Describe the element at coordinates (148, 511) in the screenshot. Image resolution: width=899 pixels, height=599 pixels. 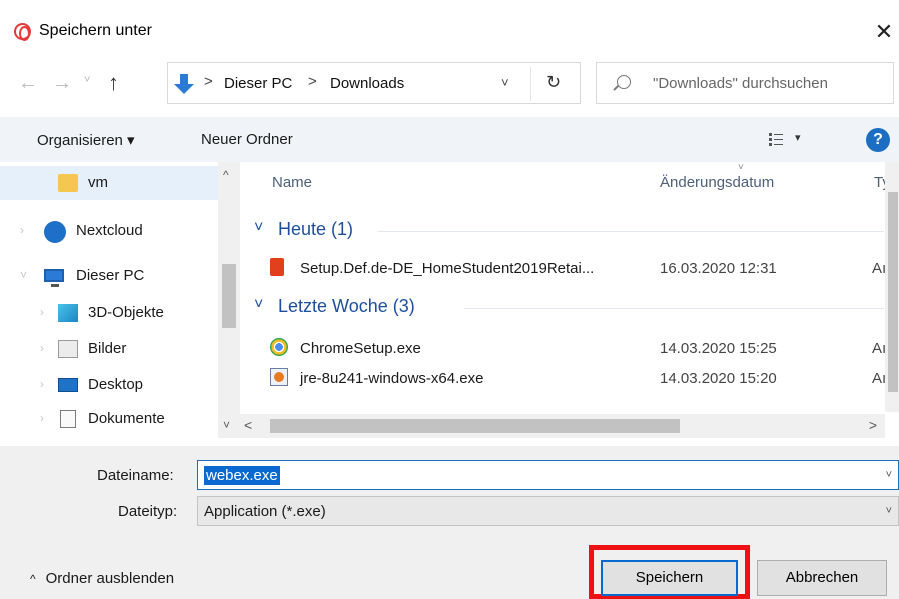
I see `filetype-label: Dateityp:` at that location.